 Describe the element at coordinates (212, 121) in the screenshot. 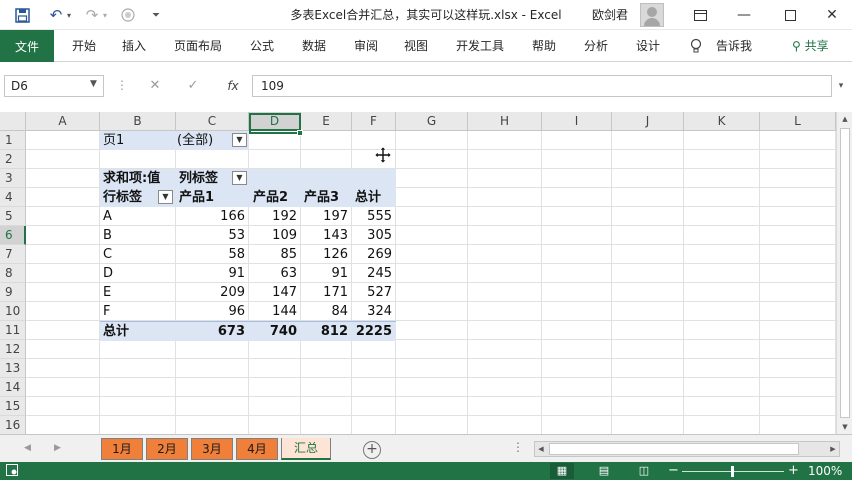

I see `column-header-c: C` at that location.